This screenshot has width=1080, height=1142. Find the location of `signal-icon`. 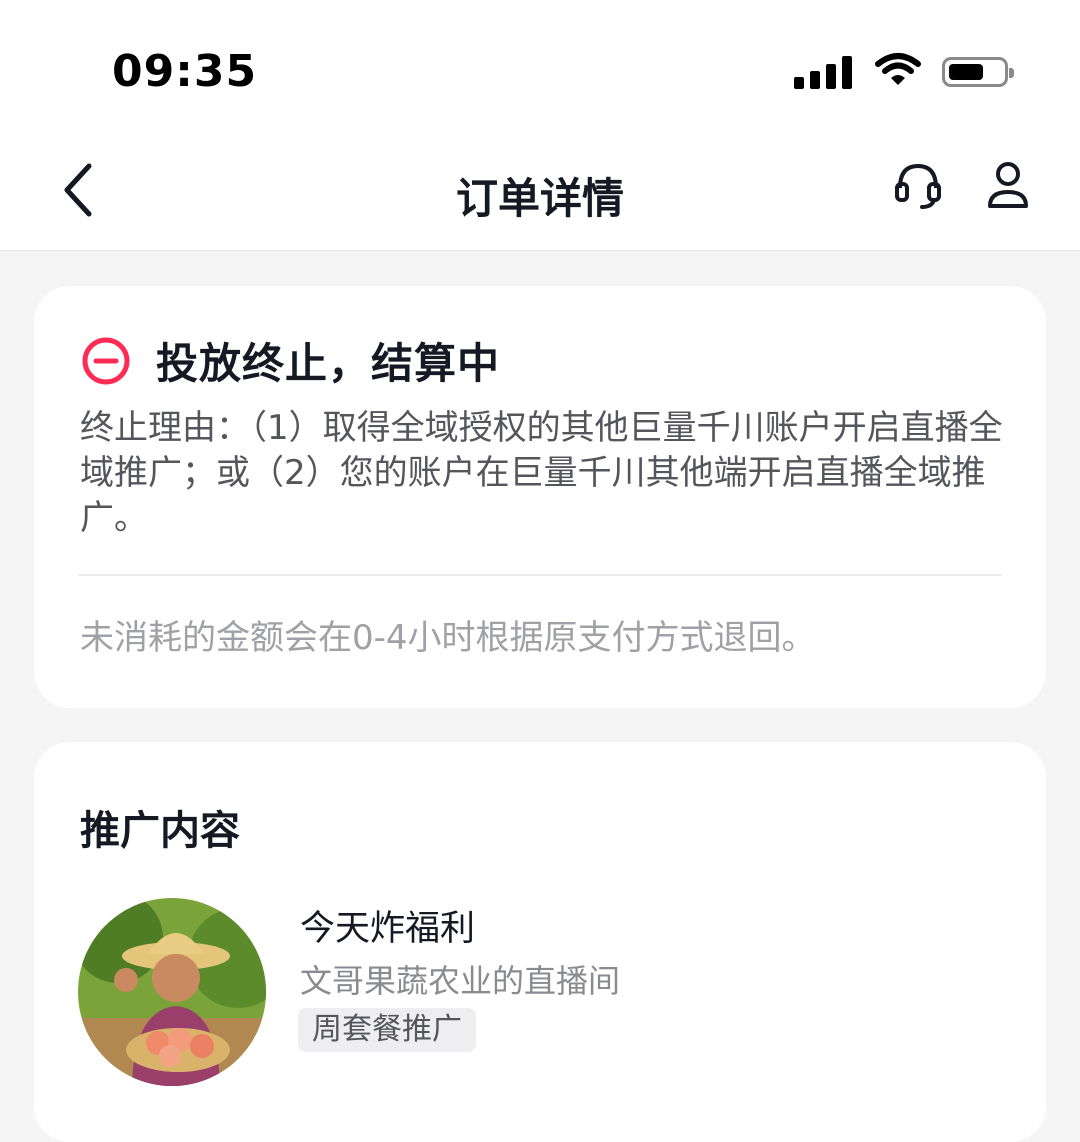

signal-icon is located at coordinates (823, 72).